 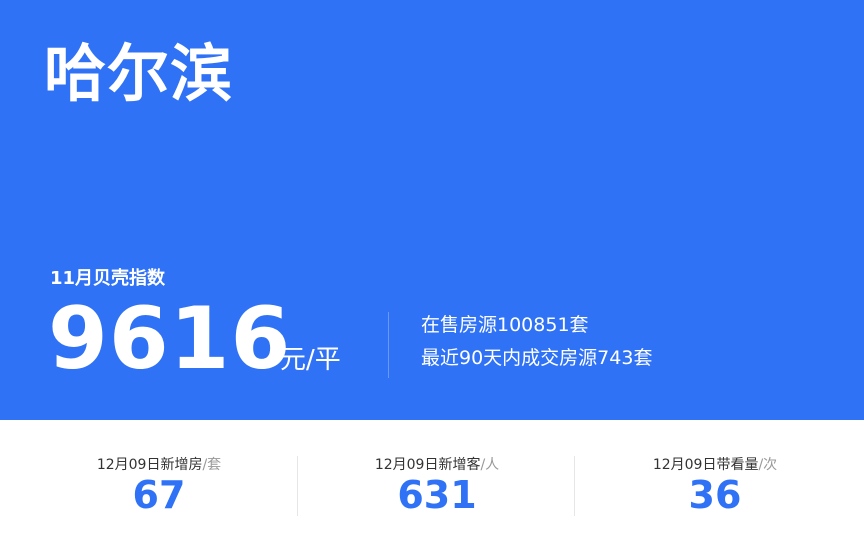 I want to click on stat-unit: /人, so click(x=490, y=465).